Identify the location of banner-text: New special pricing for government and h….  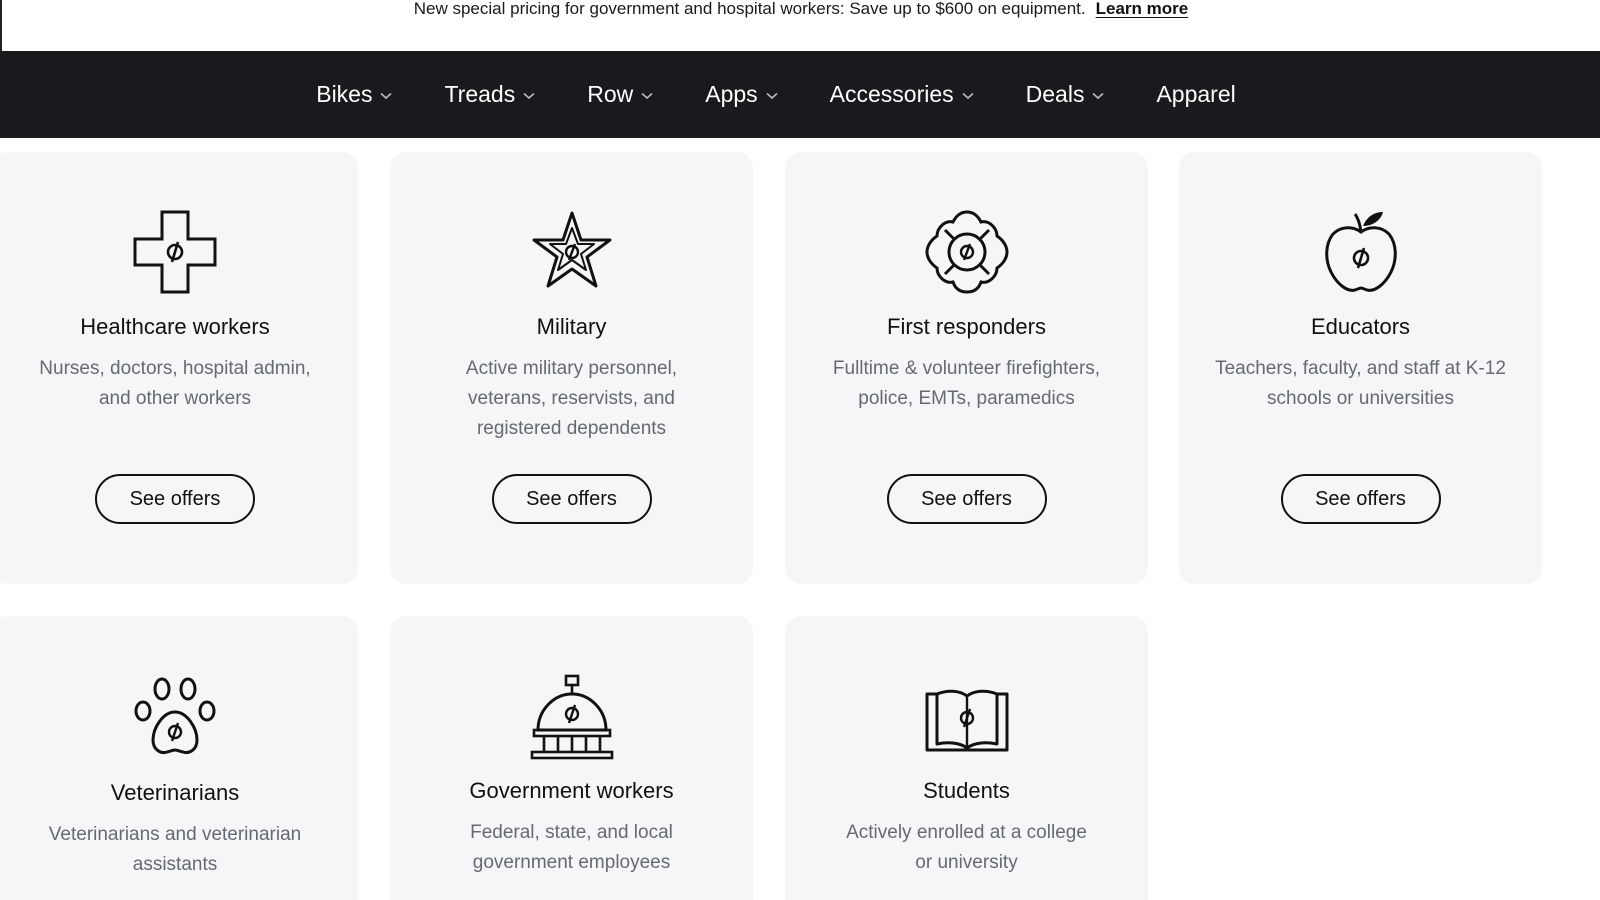
(749, 9).